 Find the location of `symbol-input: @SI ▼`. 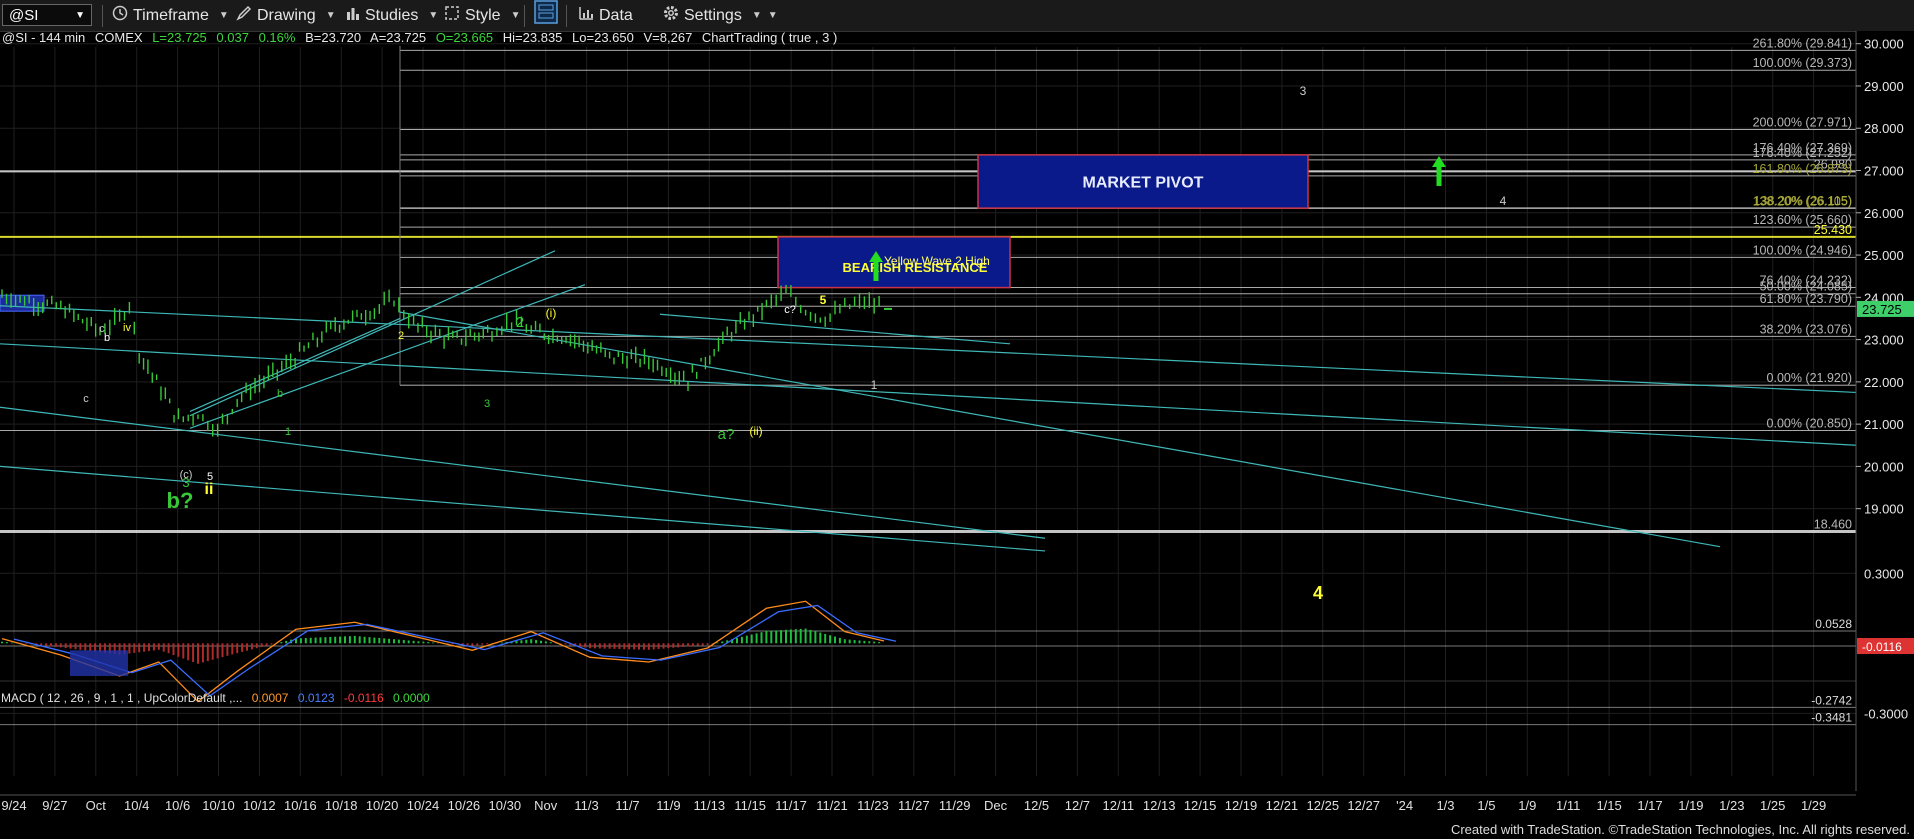

symbol-input: @SI ▼ is located at coordinates (47, 15).